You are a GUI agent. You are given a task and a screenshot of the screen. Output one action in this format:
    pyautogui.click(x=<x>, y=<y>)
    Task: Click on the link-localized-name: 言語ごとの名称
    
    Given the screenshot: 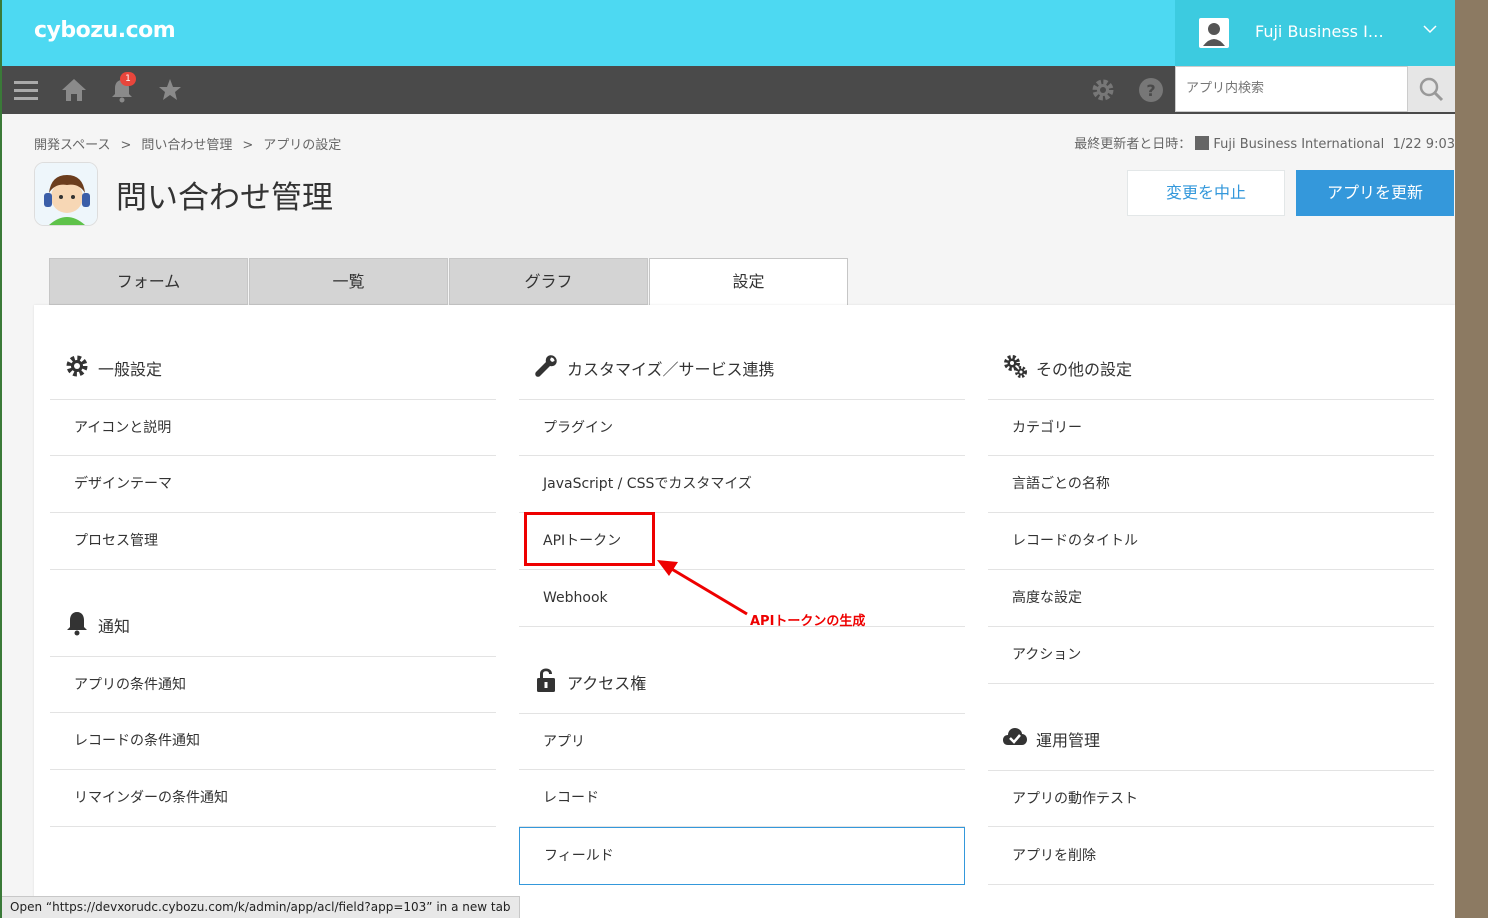 What is the action you would take?
    pyautogui.click(x=1211, y=484)
    